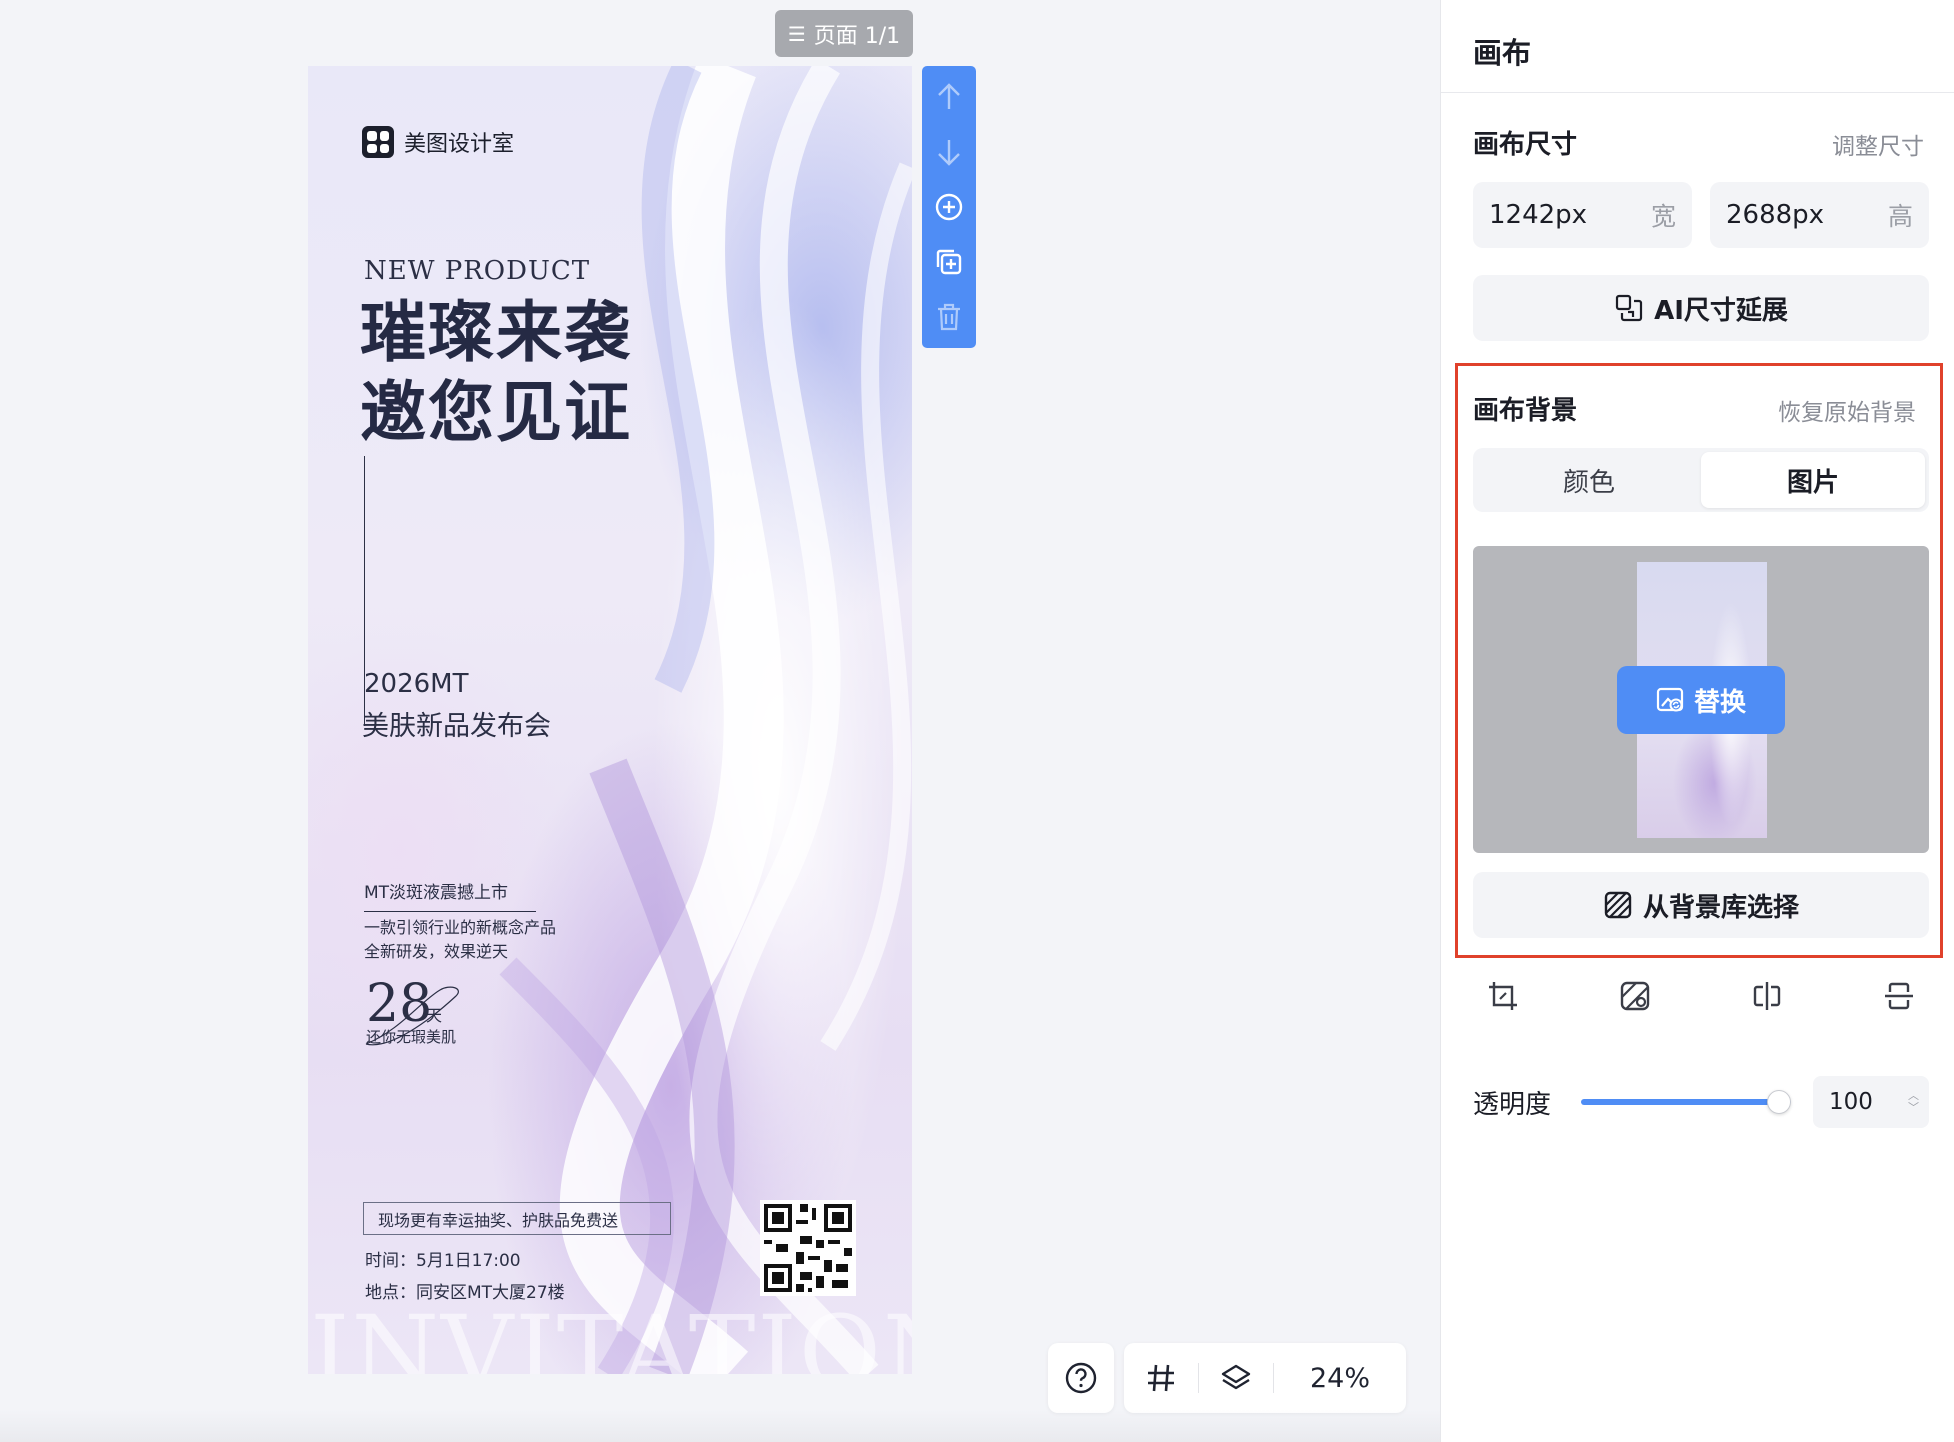  What do you see at coordinates (411, 1037) in the screenshot?
I see `days-caption: 还你无瑕美肌` at bounding box center [411, 1037].